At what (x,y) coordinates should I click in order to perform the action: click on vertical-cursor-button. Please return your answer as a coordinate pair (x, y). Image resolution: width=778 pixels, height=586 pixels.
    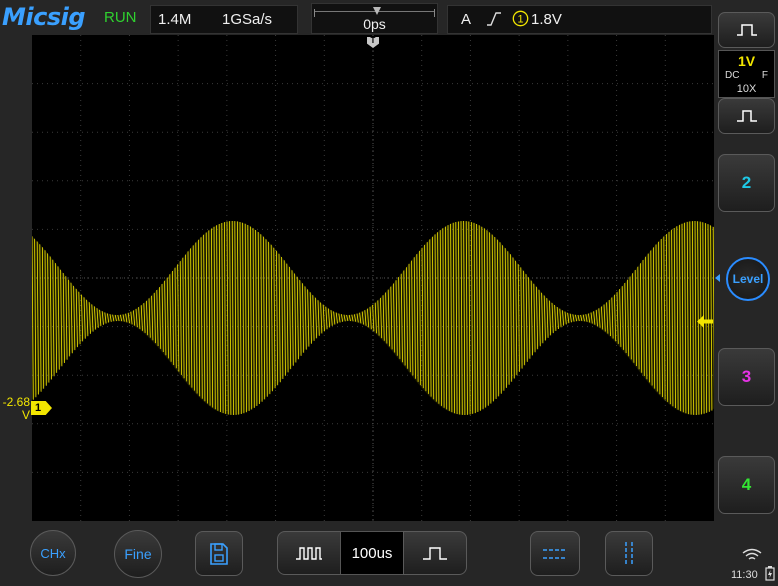
    Looking at the image, I should click on (629, 553).